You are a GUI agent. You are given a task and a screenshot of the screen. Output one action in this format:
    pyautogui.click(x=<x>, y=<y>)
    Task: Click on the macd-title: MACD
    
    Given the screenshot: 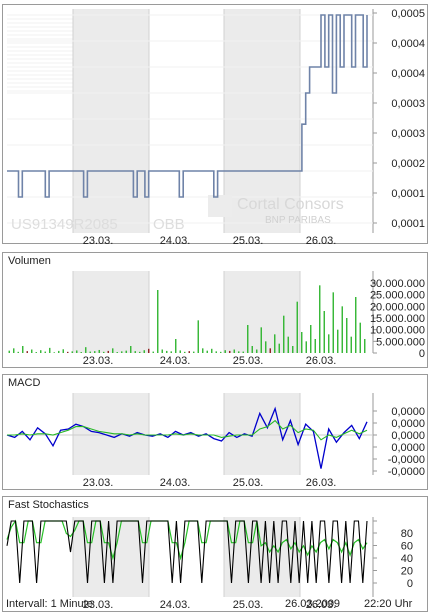 What is the action you would take?
    pyautogui.click(x=24, y=383)
    